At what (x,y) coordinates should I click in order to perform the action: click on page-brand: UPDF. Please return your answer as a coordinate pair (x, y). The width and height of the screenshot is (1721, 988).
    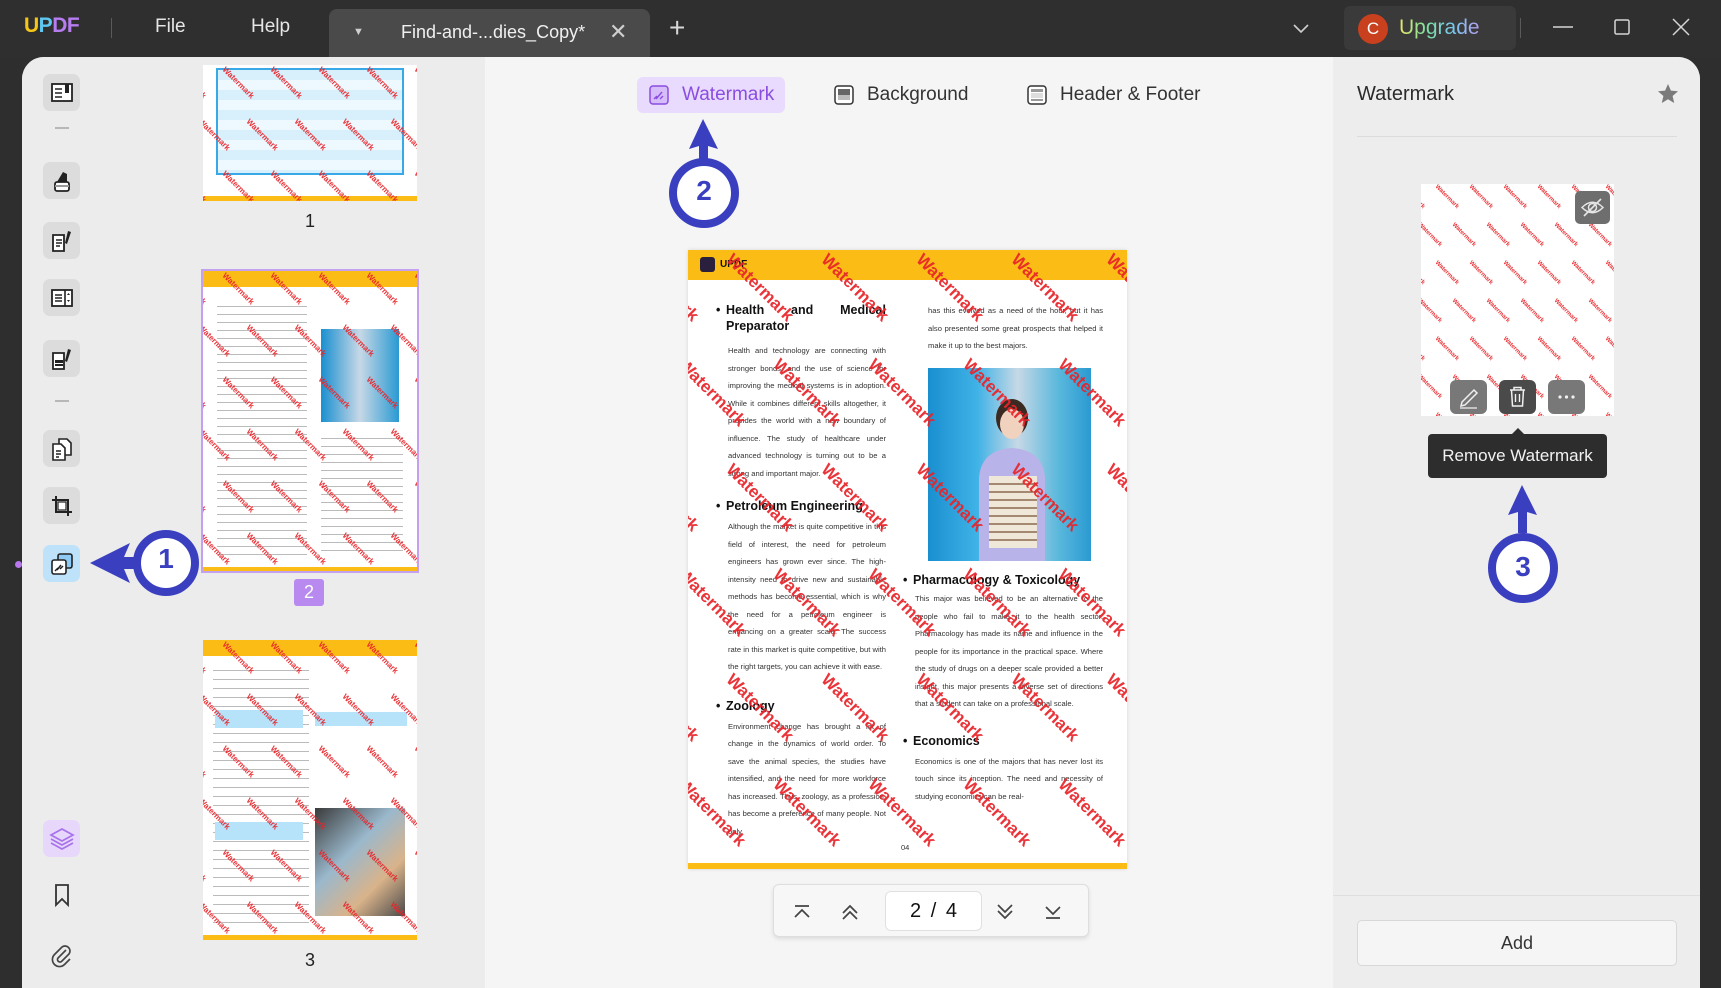
    Looking at the image, I should click on (723, 264).